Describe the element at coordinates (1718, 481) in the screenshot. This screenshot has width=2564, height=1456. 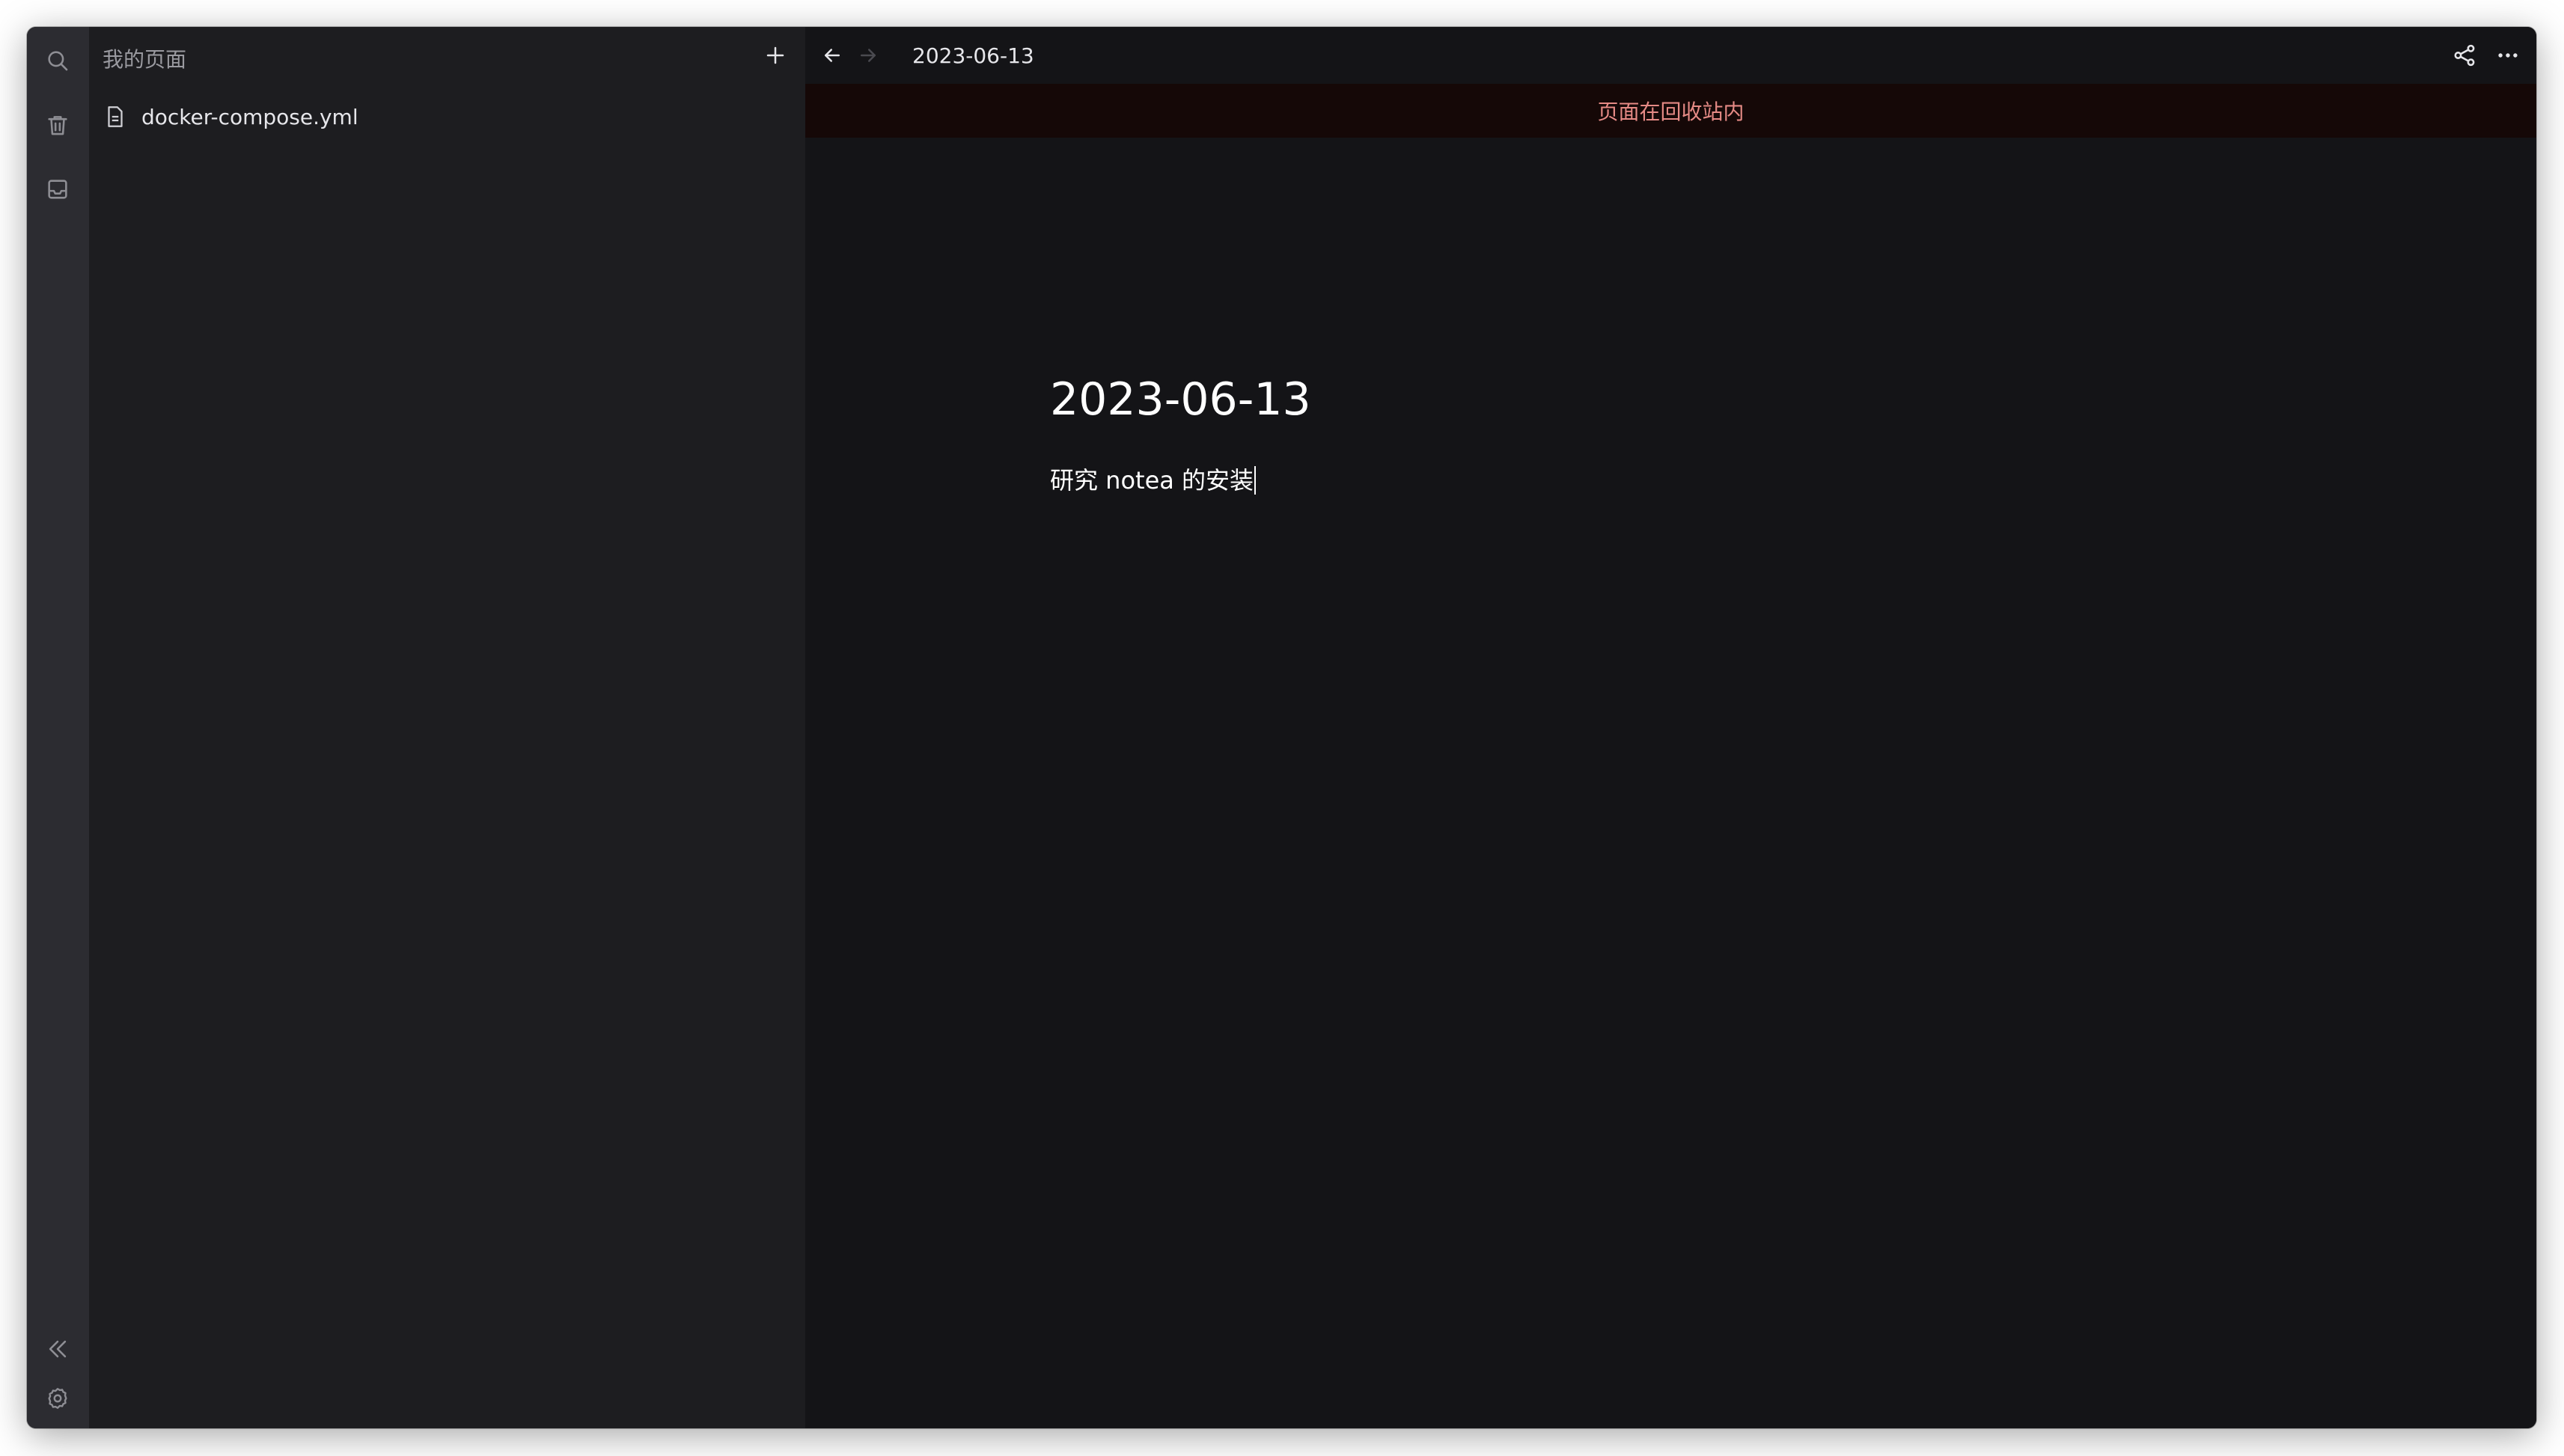
I see `page-body: 研究 notea 的安装` at that location.